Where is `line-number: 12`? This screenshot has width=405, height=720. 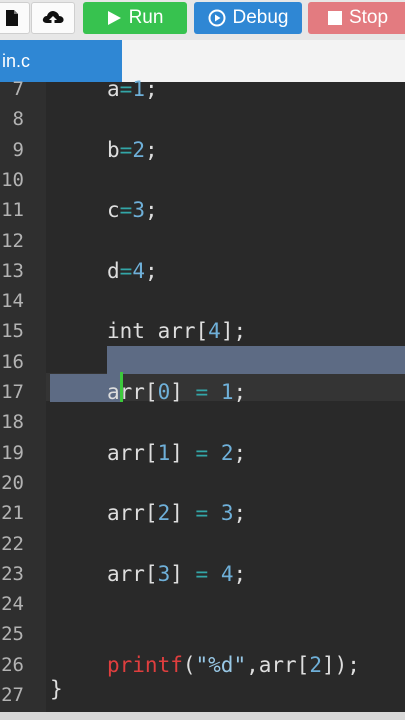 line-number: 12 is located at coordinates (12, 240).